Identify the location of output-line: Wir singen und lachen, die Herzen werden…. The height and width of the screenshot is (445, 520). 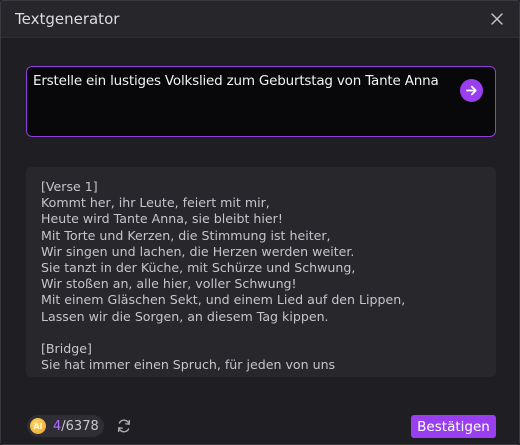
(198, 251).